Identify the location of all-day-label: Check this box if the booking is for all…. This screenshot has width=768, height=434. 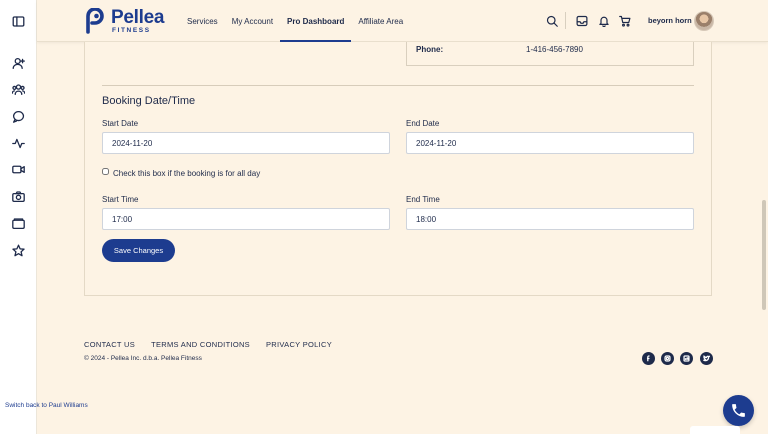
(187, 173).